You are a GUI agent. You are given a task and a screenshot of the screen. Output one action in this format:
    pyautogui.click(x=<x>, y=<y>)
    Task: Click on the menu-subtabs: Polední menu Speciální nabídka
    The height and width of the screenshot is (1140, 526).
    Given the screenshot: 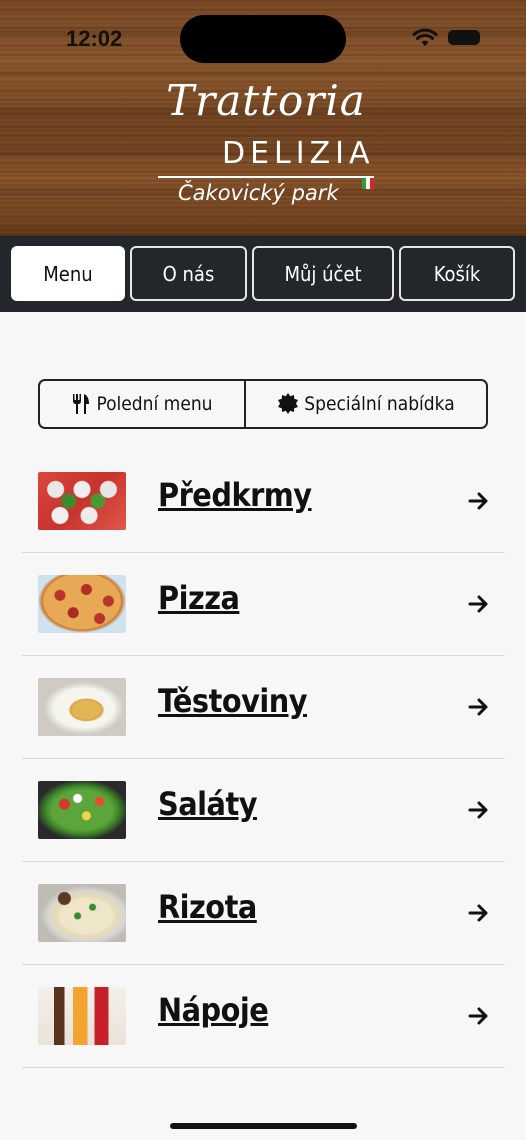 What is the action you would take?
    pyautogui.click(x=263, y=404)
    